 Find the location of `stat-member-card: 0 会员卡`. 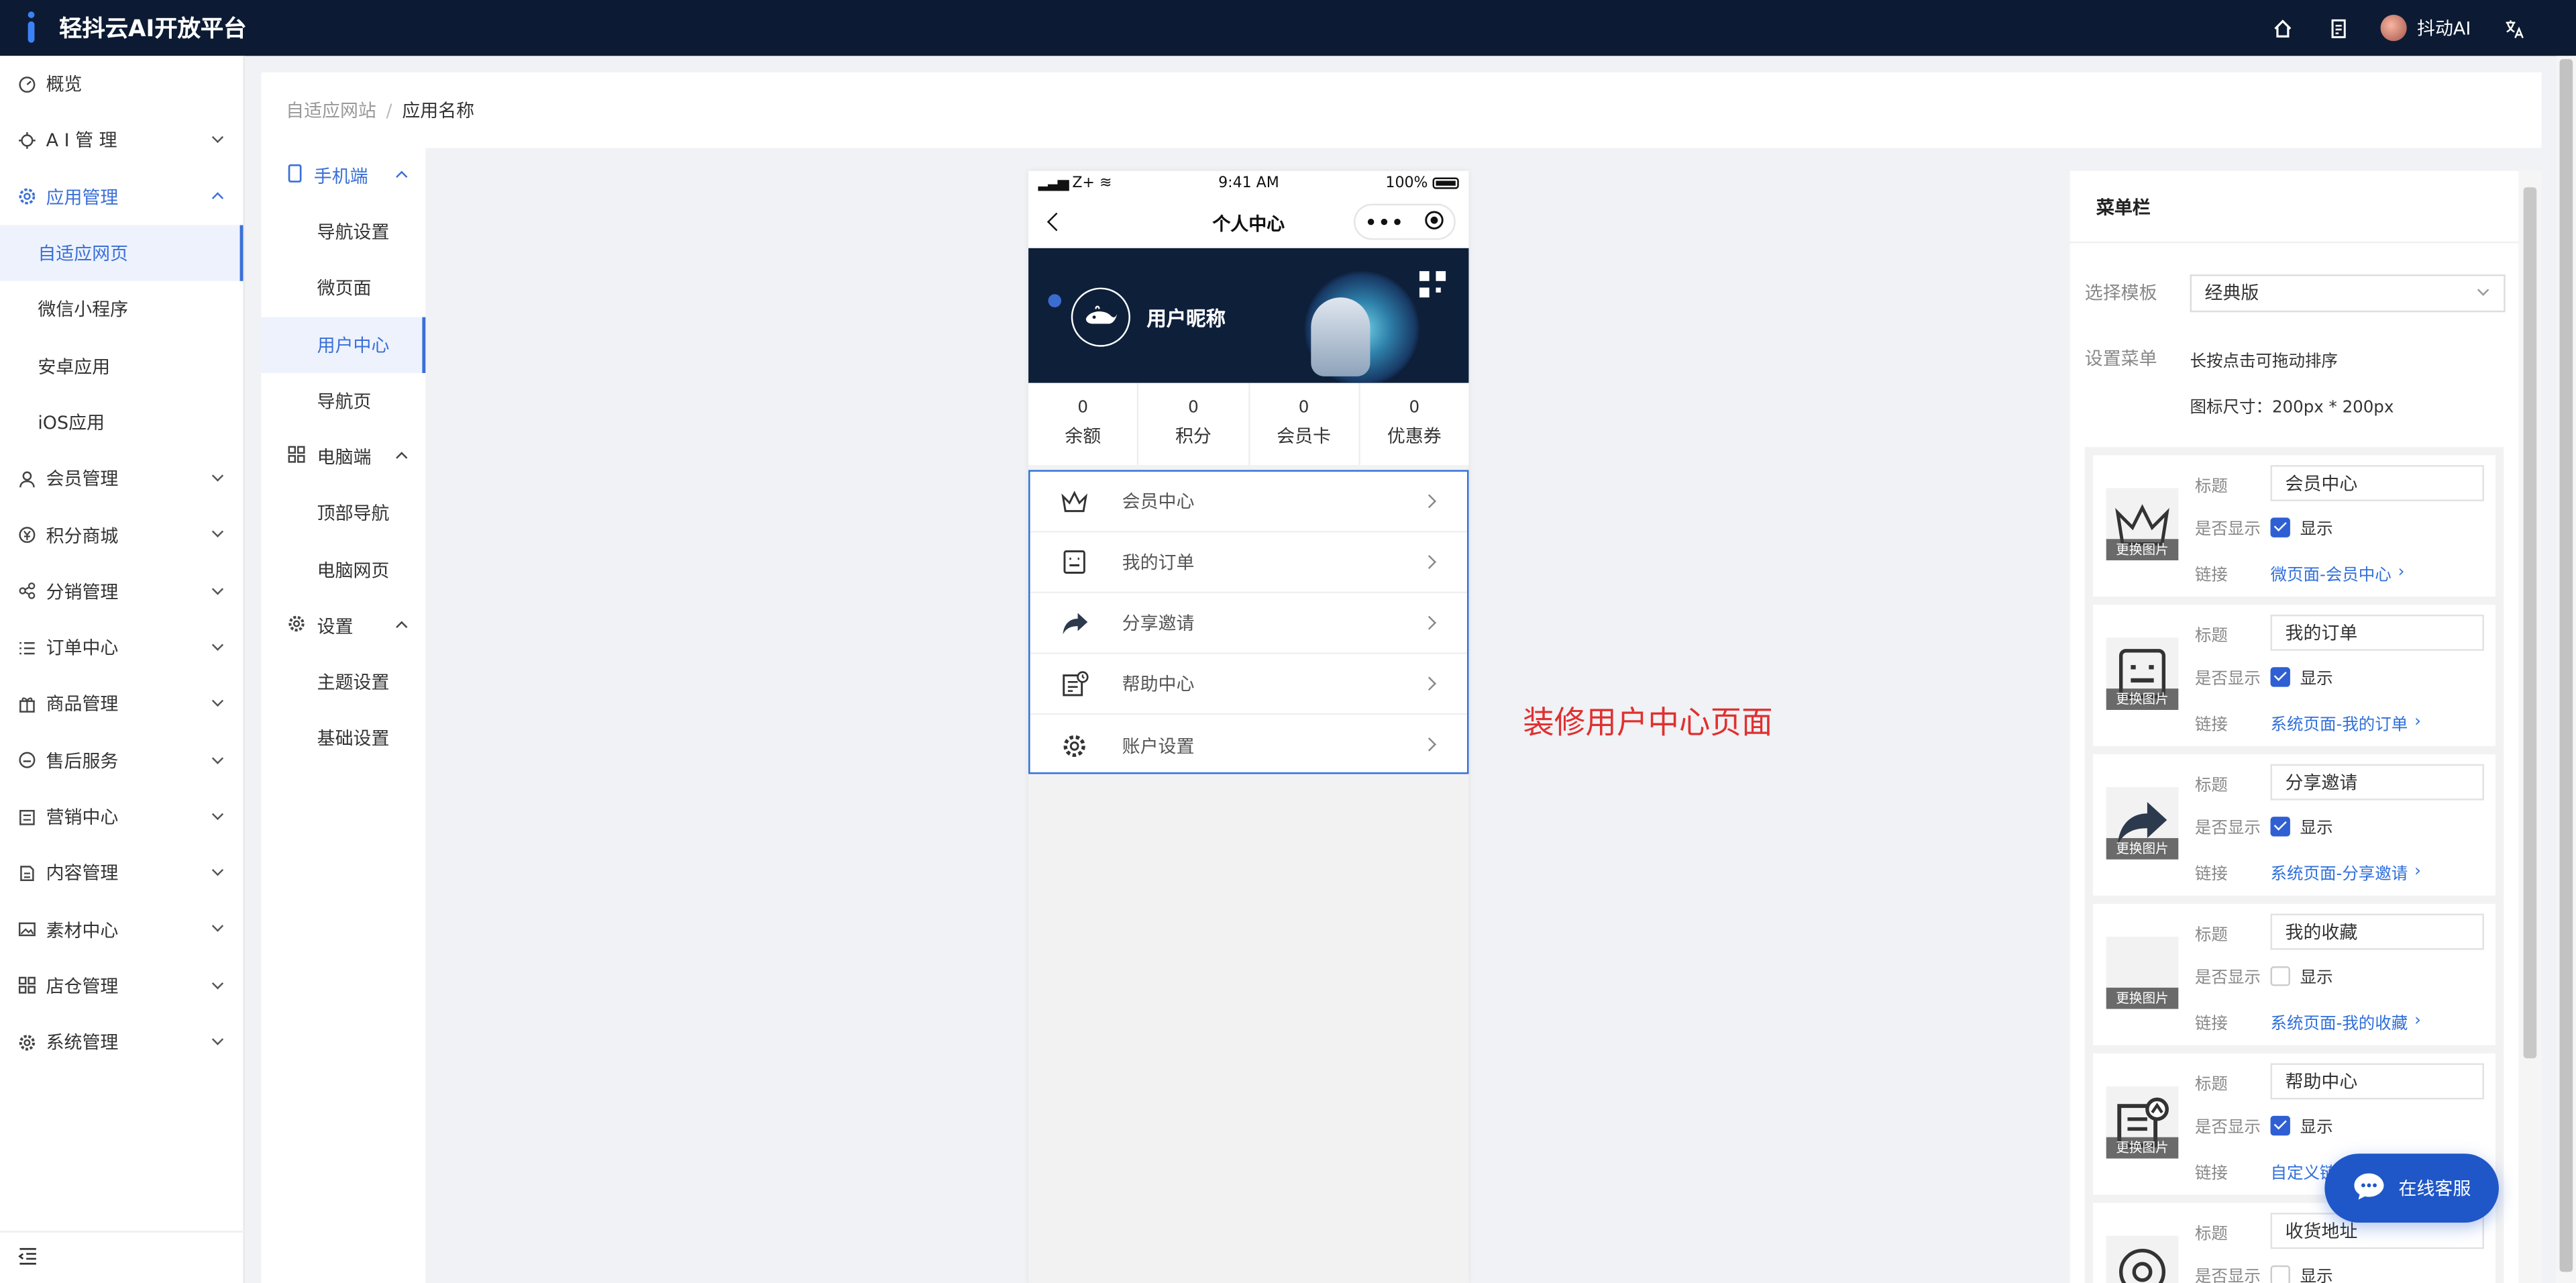

stat-member-card: 0 会员卡 is located at coordinates (1304, 424).